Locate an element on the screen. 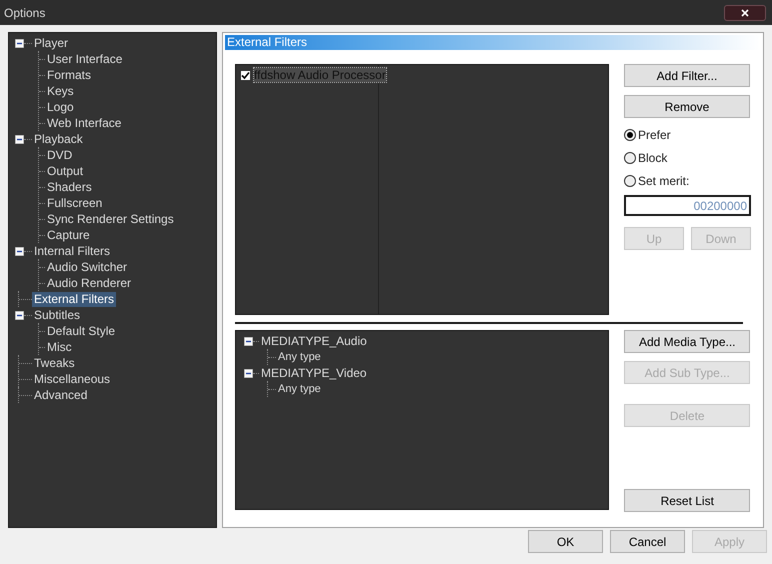  tree-item: User Interface is located at coordinates (84, 59).